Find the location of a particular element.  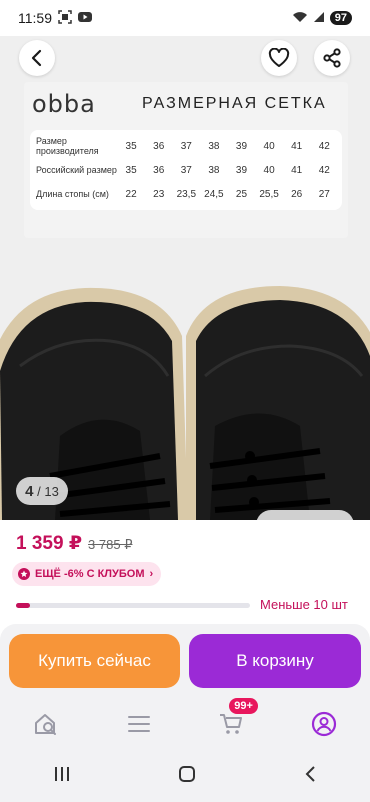

similar-button: Похожие › is located at coordinates (305, 515).